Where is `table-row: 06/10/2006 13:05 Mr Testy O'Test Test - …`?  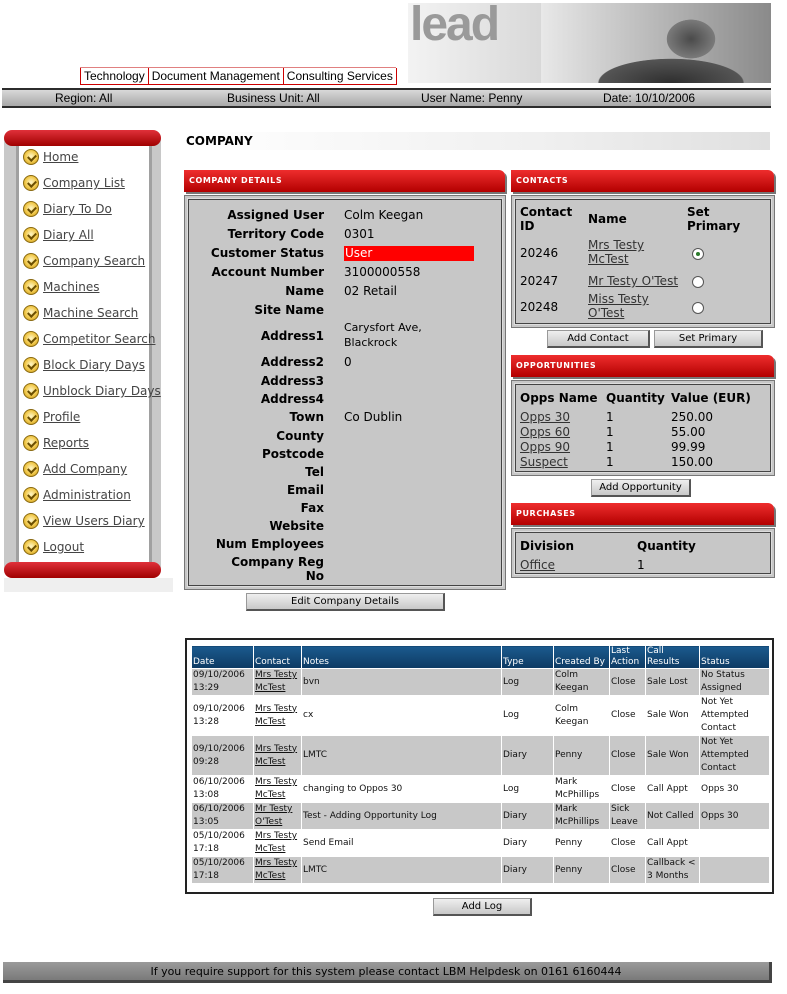
table-row: 06/10/2006 13:05 Mr Testy O'Test Test - … is located at coordinates (480, 816).